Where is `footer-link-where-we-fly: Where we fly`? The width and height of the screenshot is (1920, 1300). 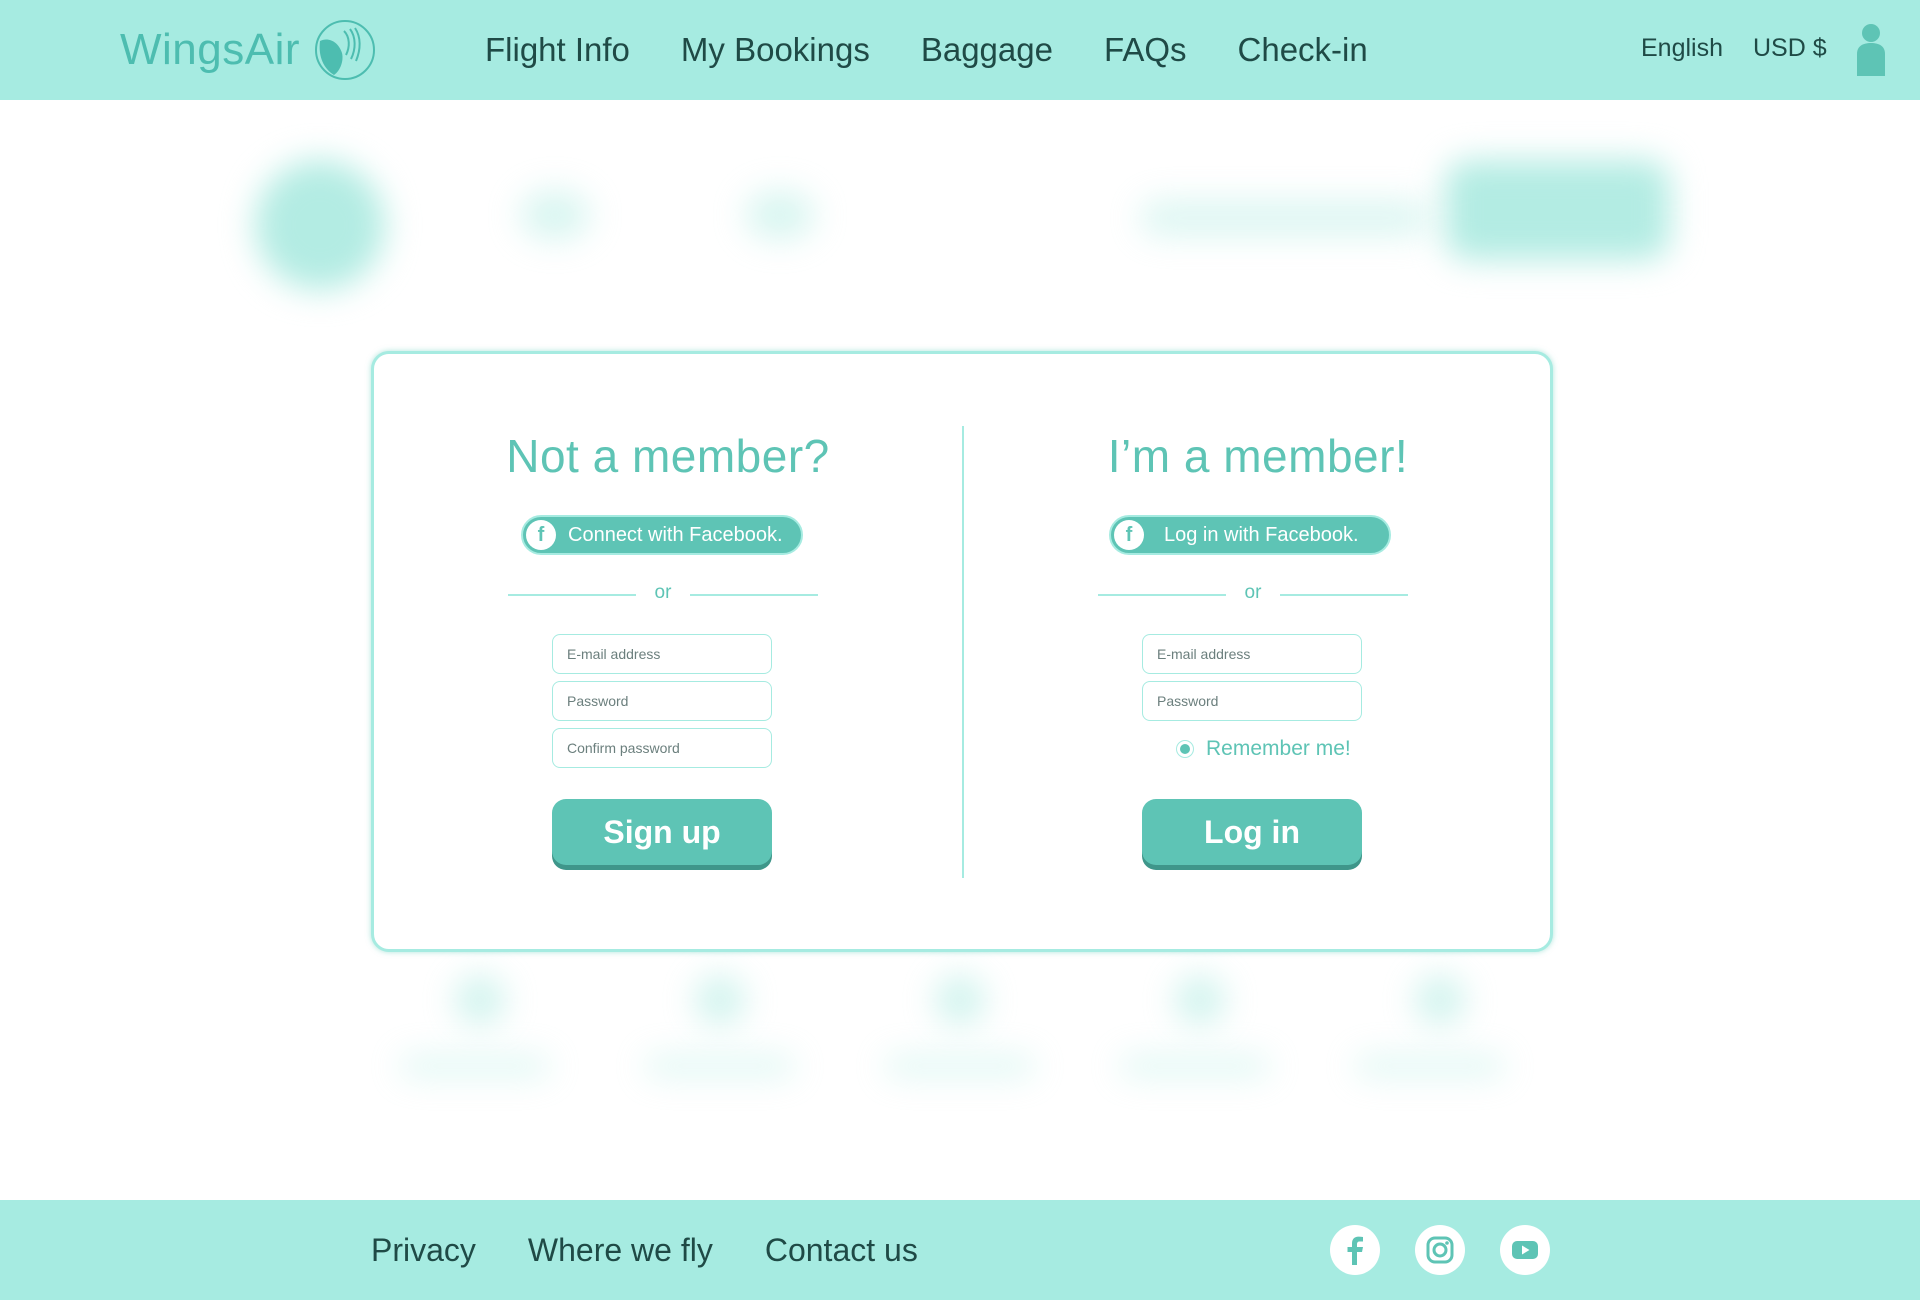
footer-link-where-we-fly: Where we fly is located at coordinates (620, 1250).